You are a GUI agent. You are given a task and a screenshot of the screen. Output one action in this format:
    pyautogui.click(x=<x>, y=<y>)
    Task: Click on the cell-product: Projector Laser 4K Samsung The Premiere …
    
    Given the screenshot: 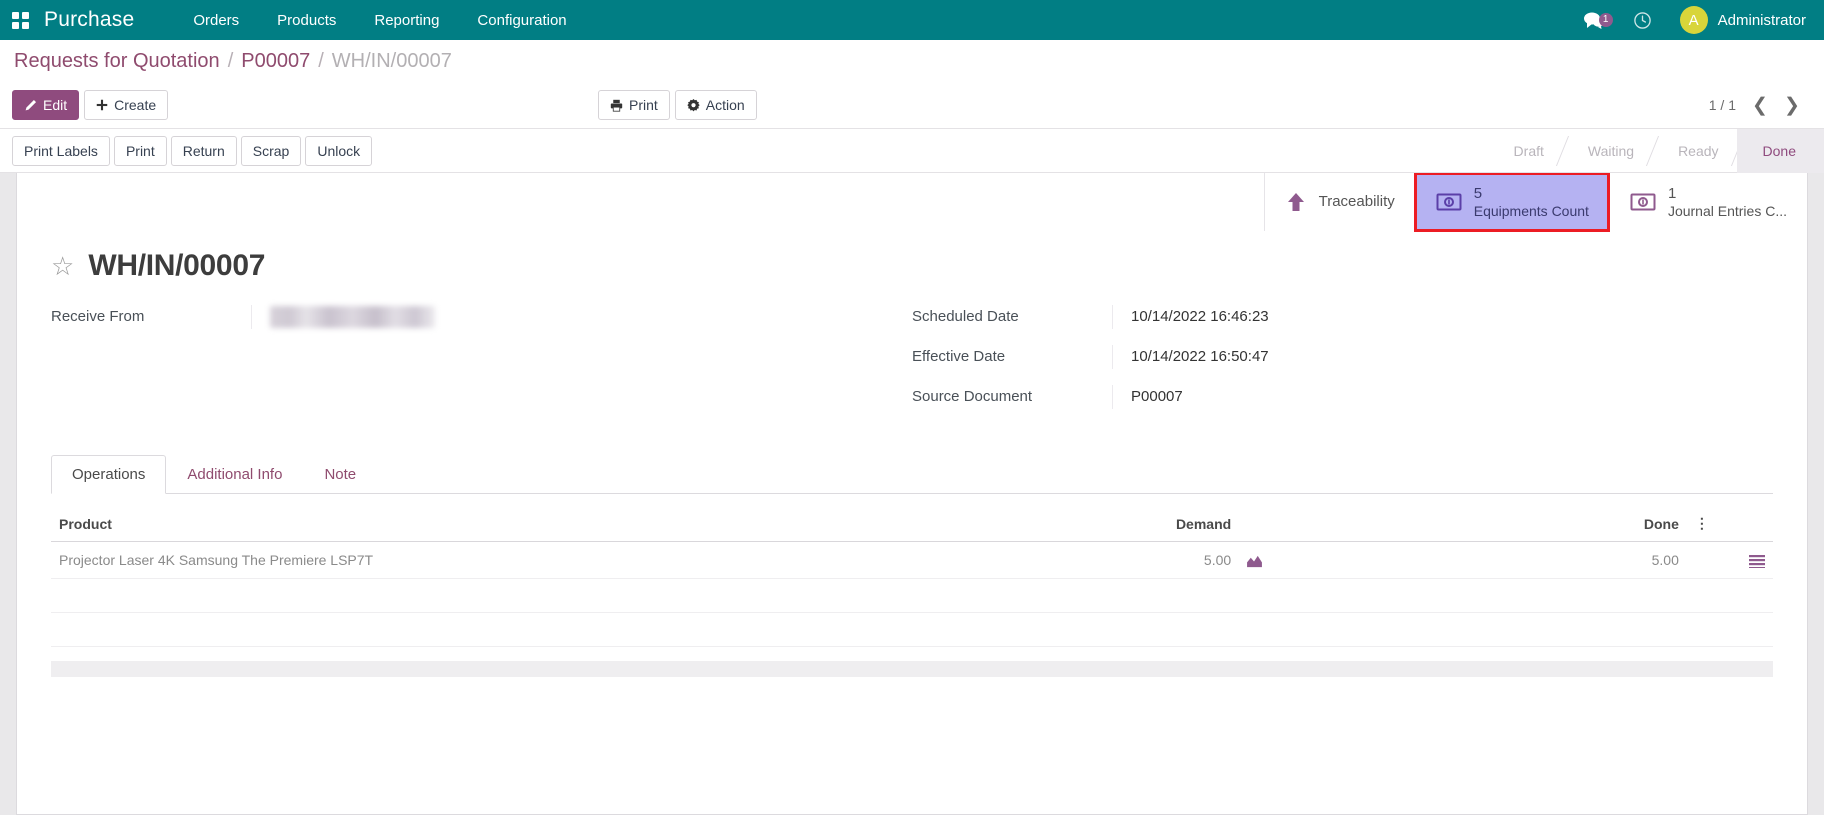 What is the action you would take?
    pyautogui.click(x=499, y=560)
    